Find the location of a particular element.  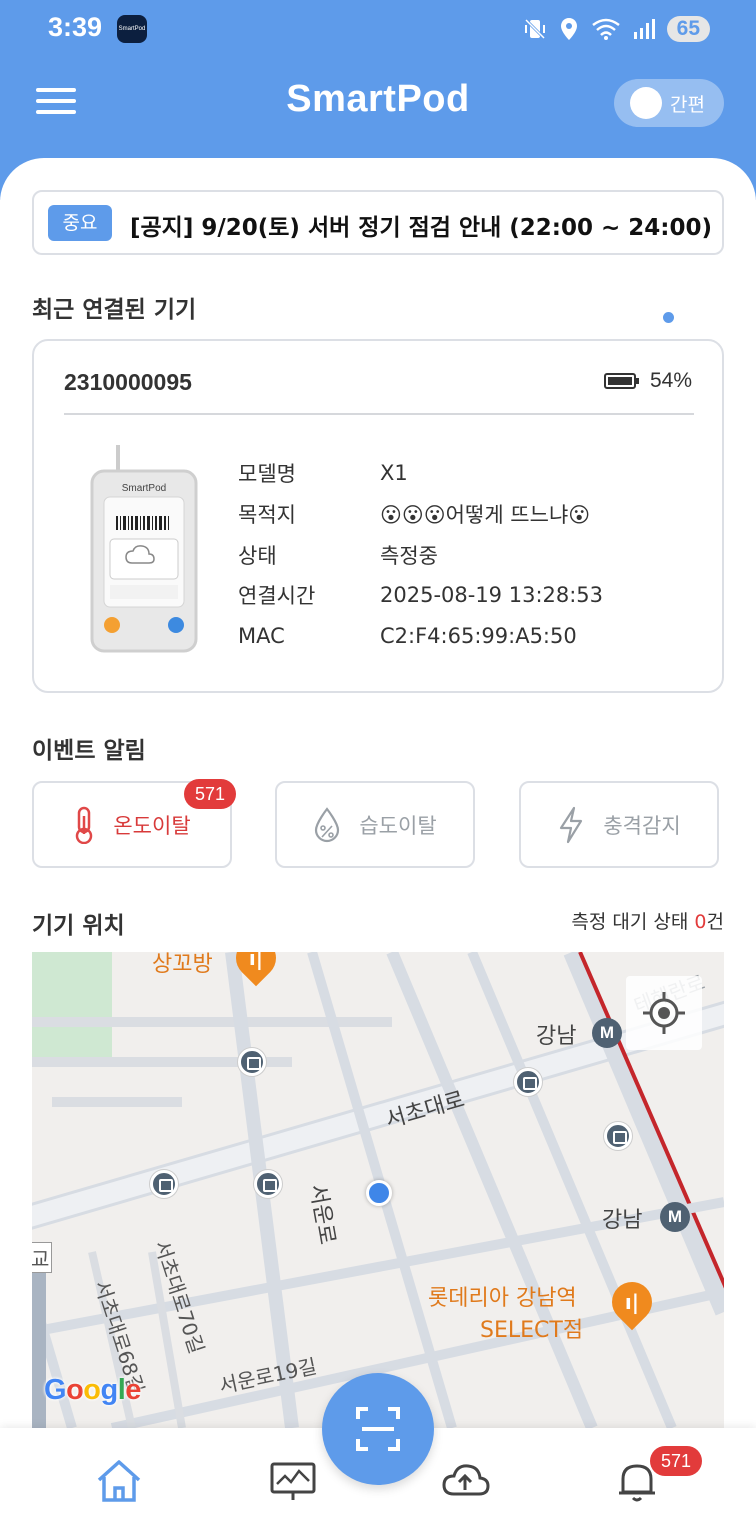

info-row-model: 모델명 X1 is located at coordinates (420, 473).